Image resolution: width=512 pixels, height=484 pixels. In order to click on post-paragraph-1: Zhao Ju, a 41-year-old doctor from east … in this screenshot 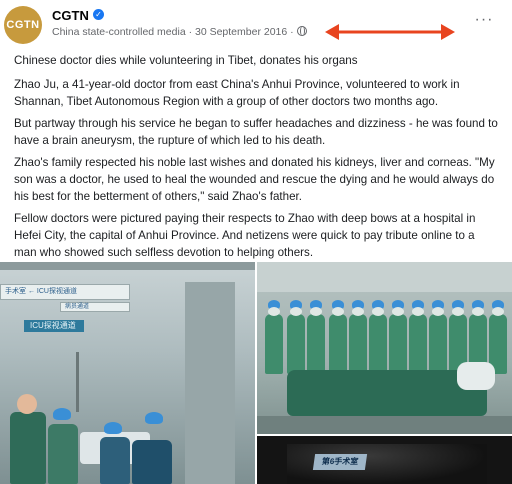, I will do `click(237, 93)`.